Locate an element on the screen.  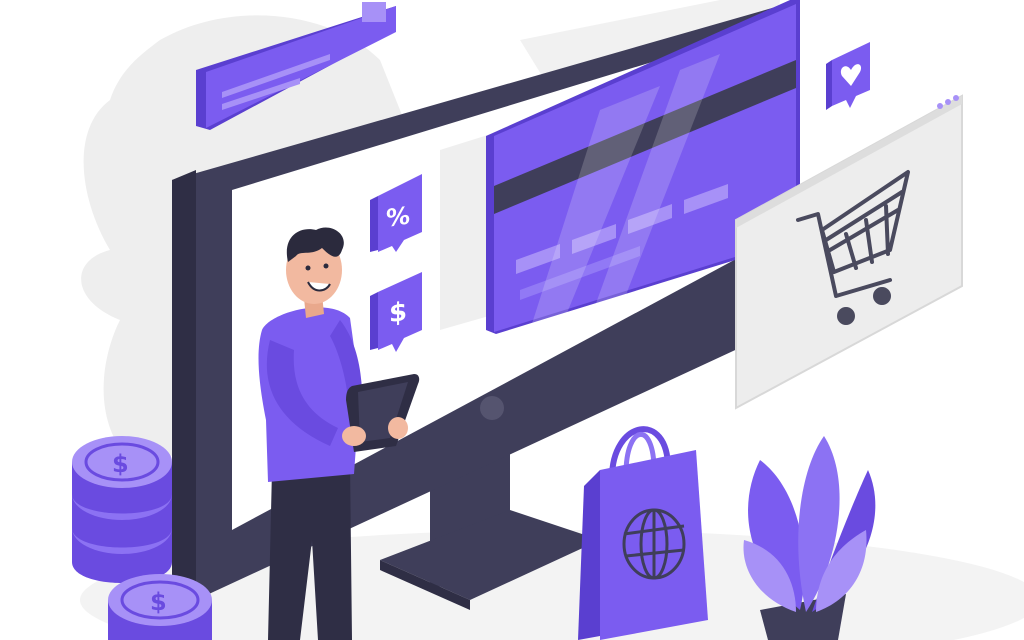
dollar-icon: $ is located at coordinates (398, 313).